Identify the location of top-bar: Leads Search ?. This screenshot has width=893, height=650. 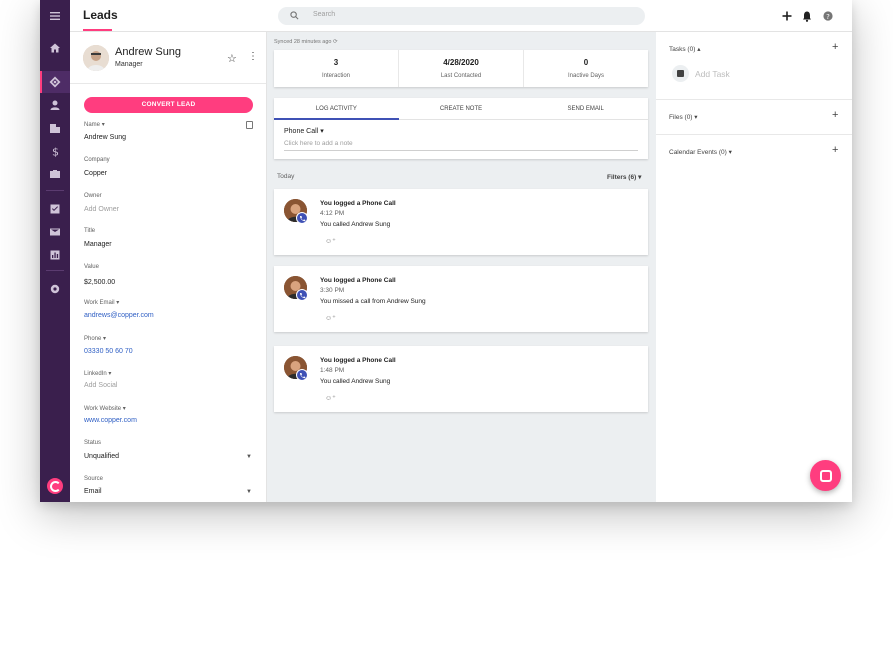
(461, 16).